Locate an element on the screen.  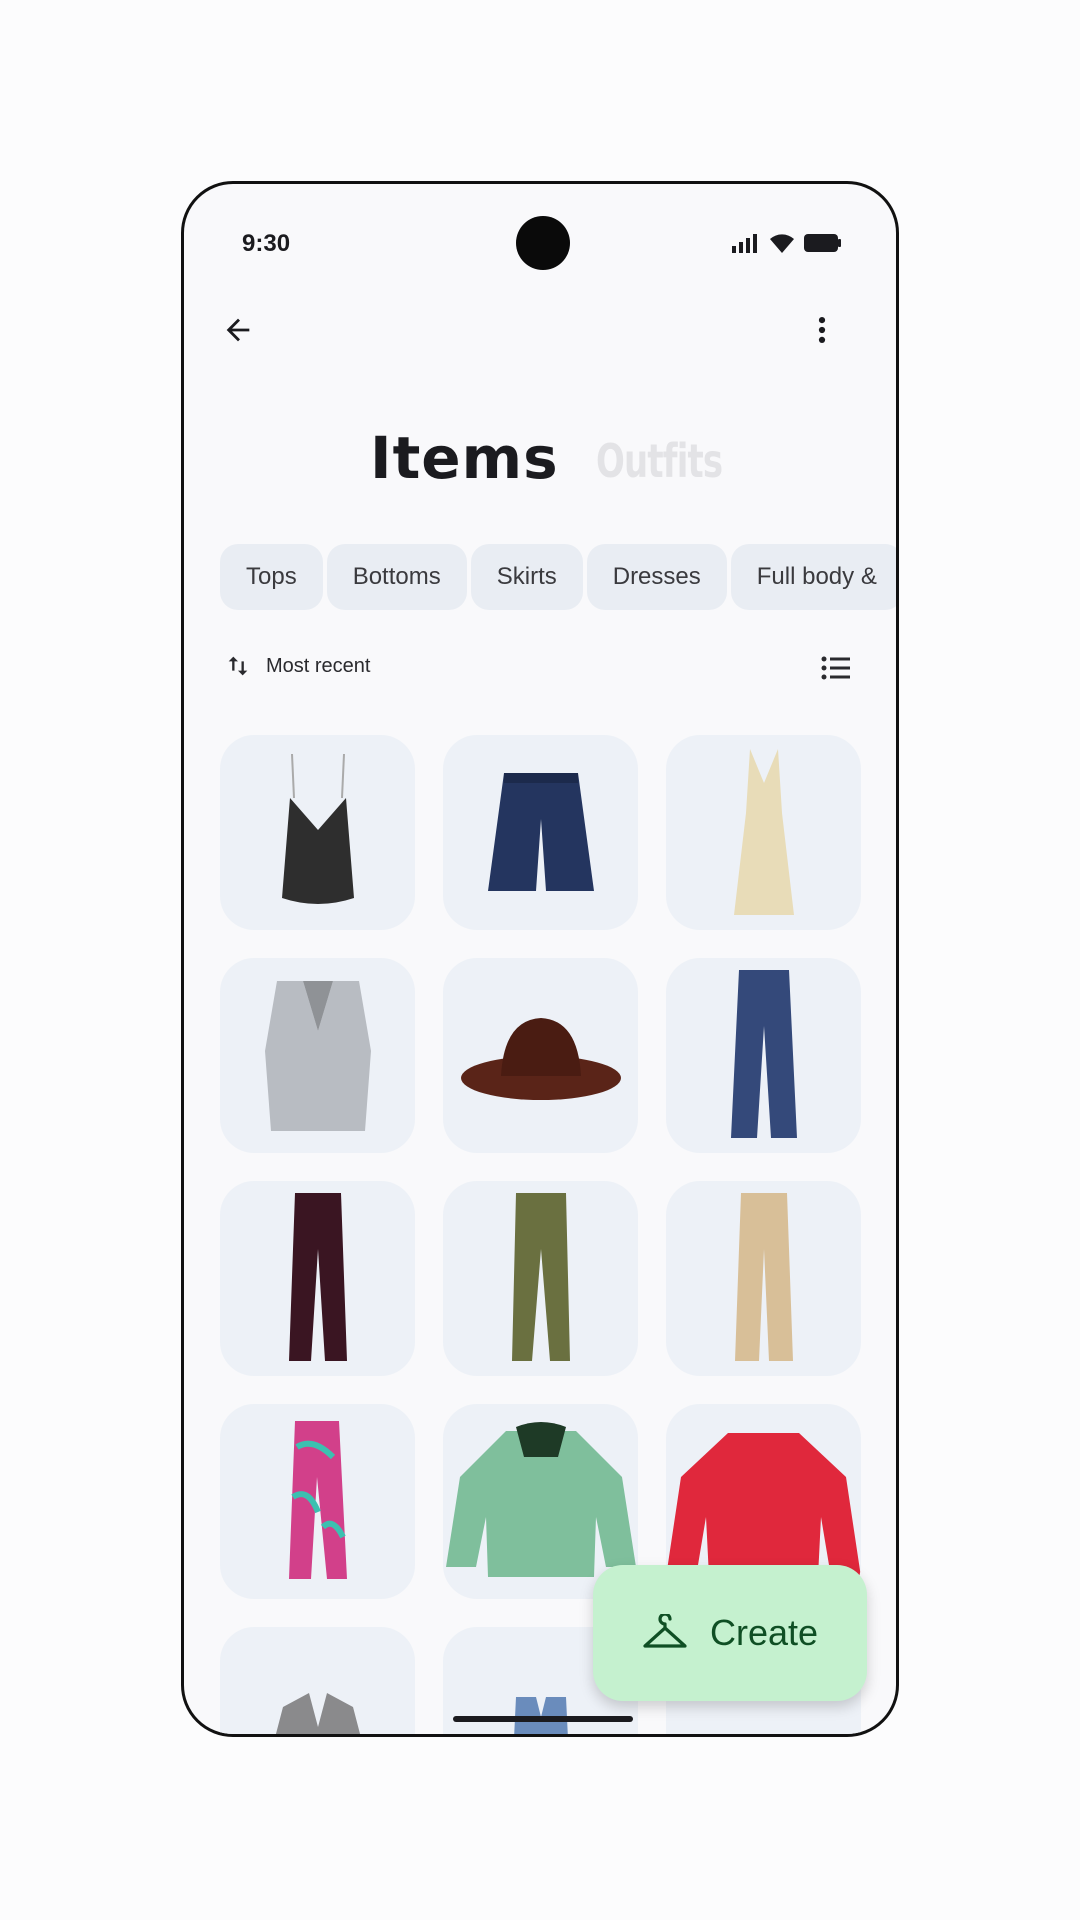
view-toggle-button is located at coordinates (836, 668).